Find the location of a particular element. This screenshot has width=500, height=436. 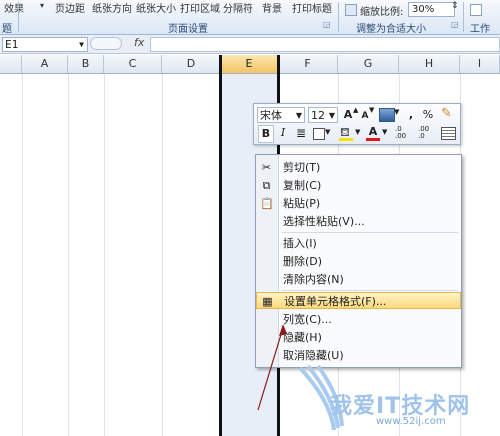

watermark: 我爱IT技术网 www.52ij.com is located at coordinates (394, 397).